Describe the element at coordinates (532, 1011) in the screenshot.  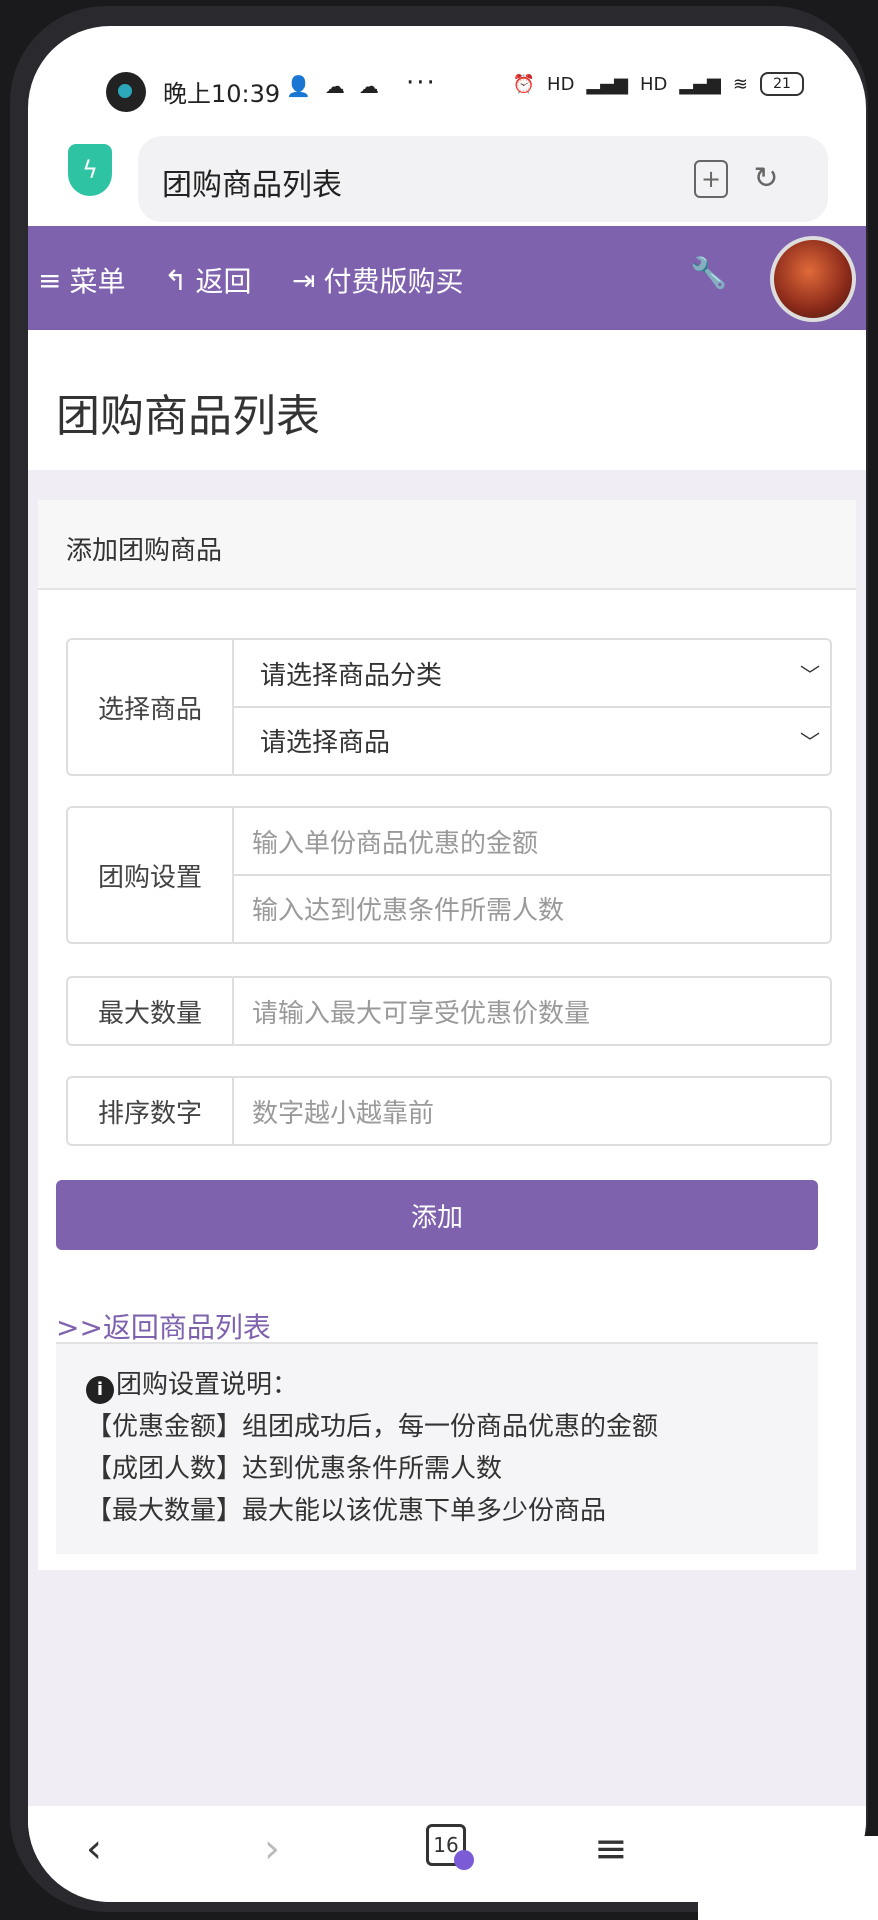
I see `max-quantity-input: 请输入最大可享受优惠价数量` at that location.